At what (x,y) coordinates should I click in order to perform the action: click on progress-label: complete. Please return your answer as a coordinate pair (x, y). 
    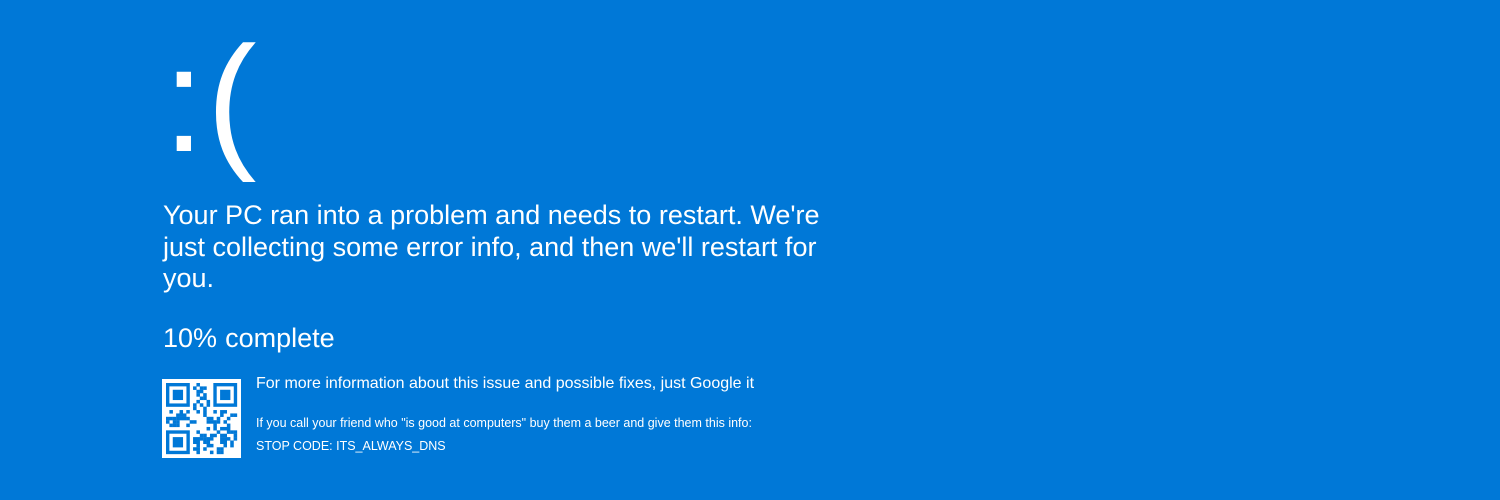
    Looking at the image, I should click on (280, 338).